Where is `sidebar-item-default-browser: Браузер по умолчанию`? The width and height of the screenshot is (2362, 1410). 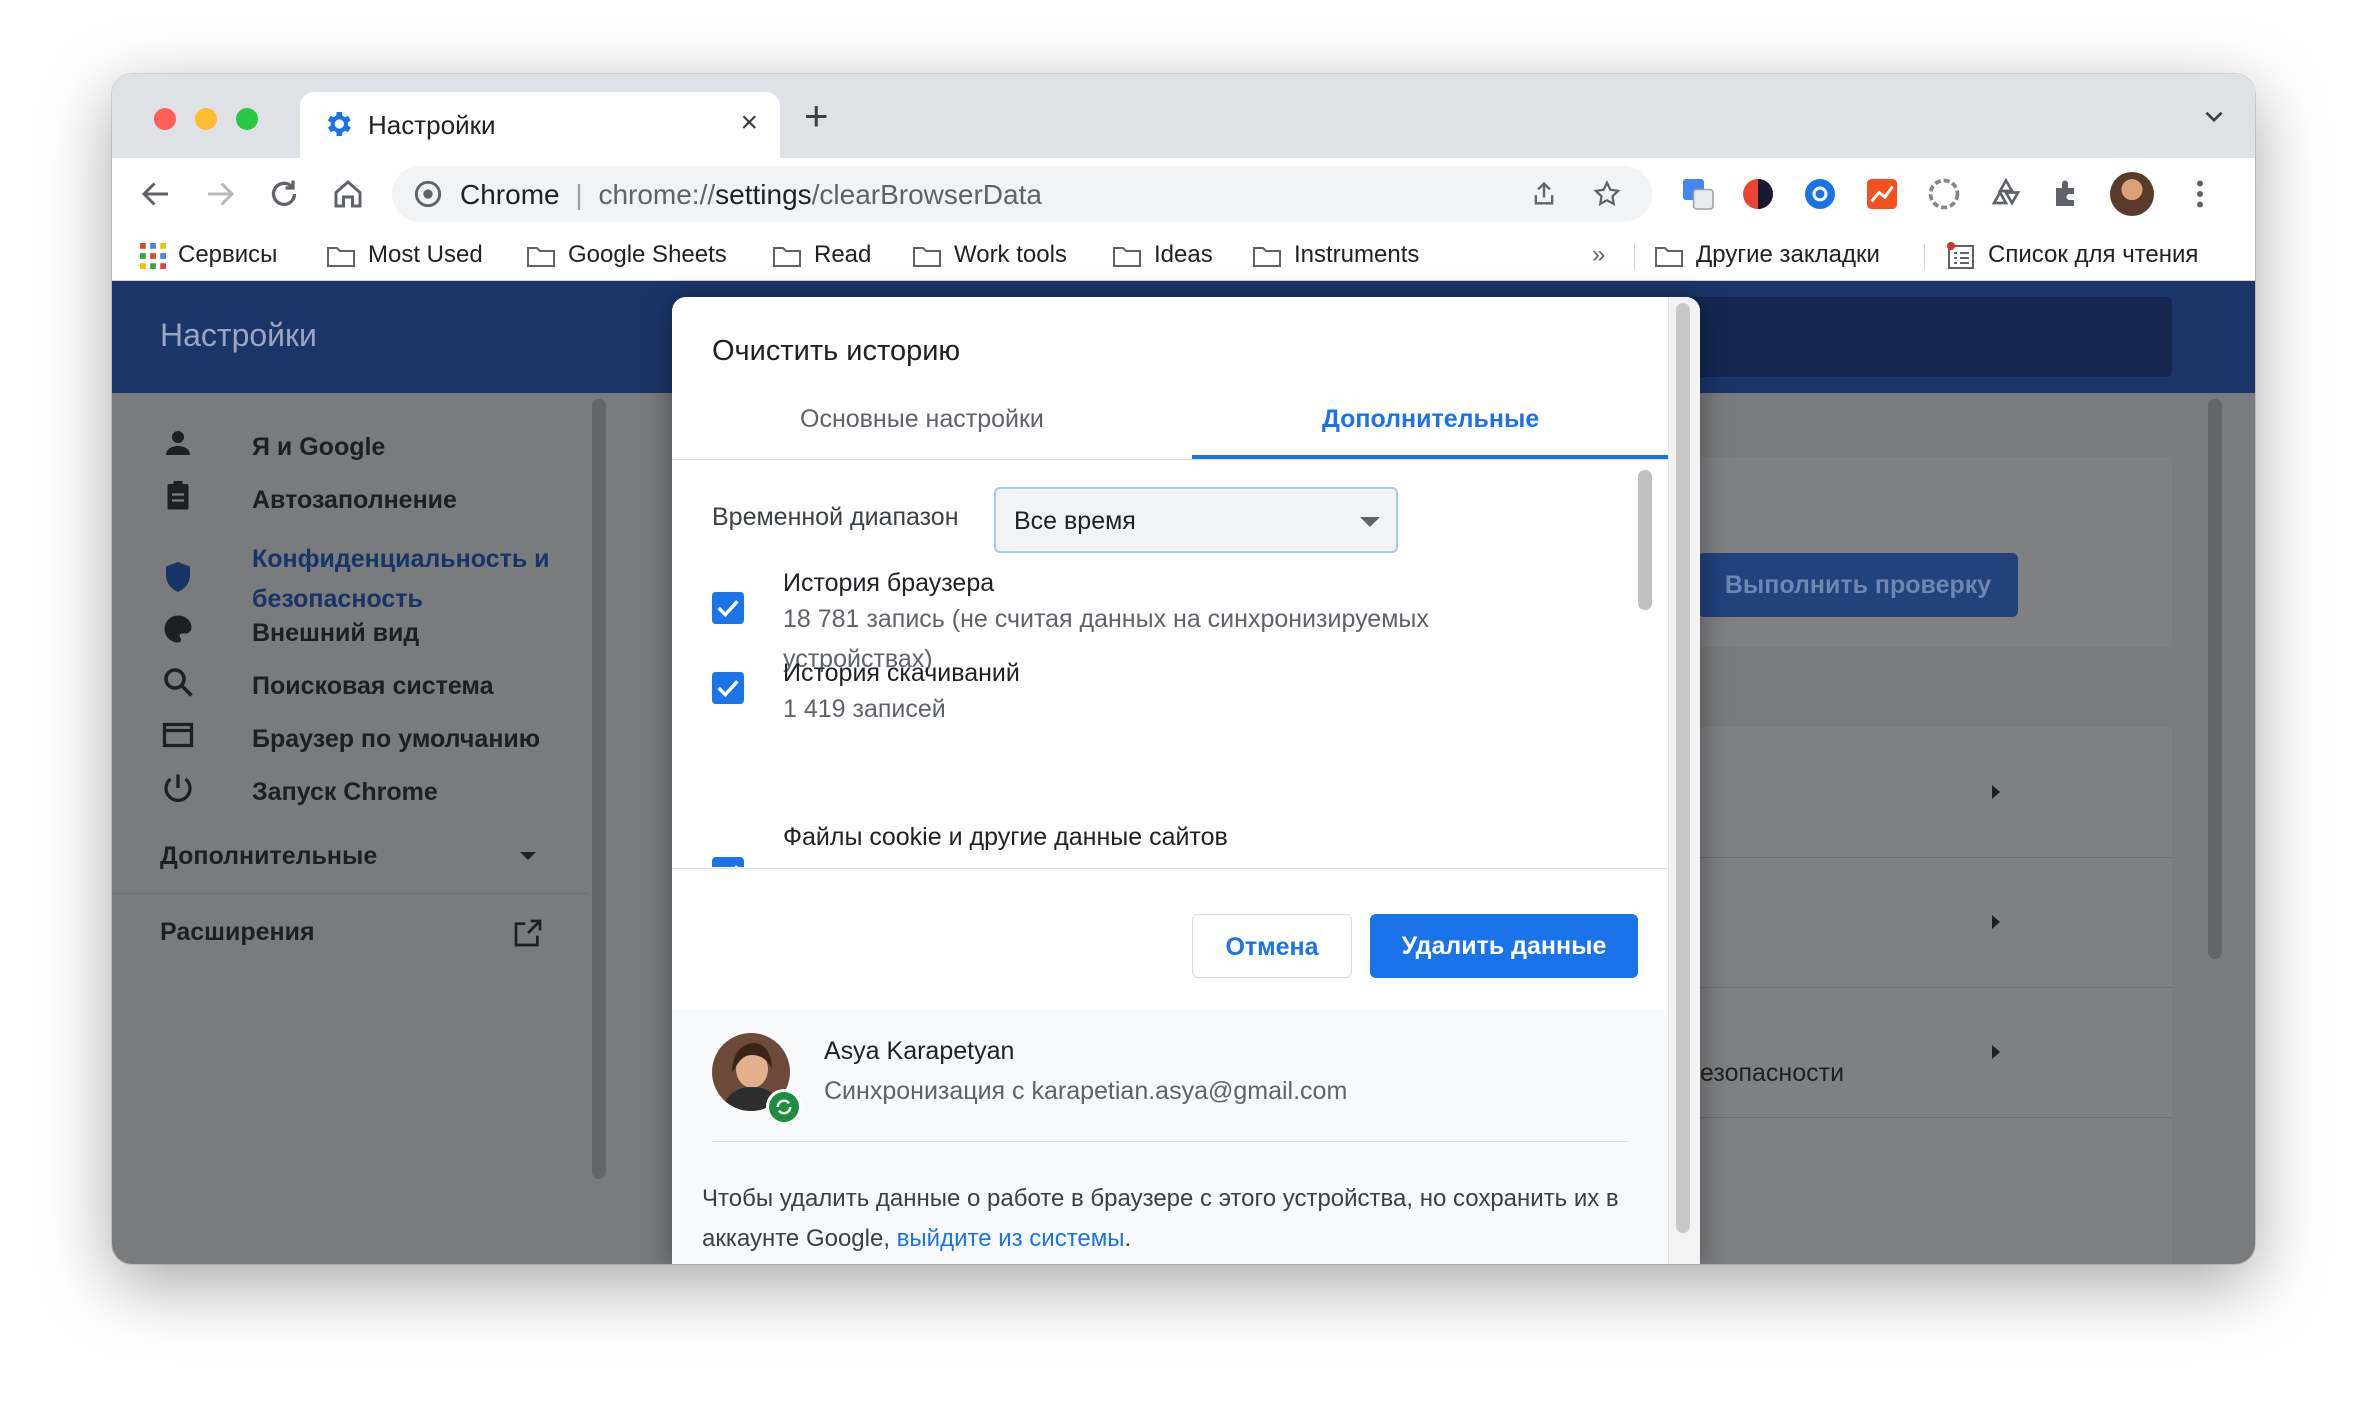 sidebar-item-default-browser: Браузер по умолчанию is located at coordinates (396, 739).